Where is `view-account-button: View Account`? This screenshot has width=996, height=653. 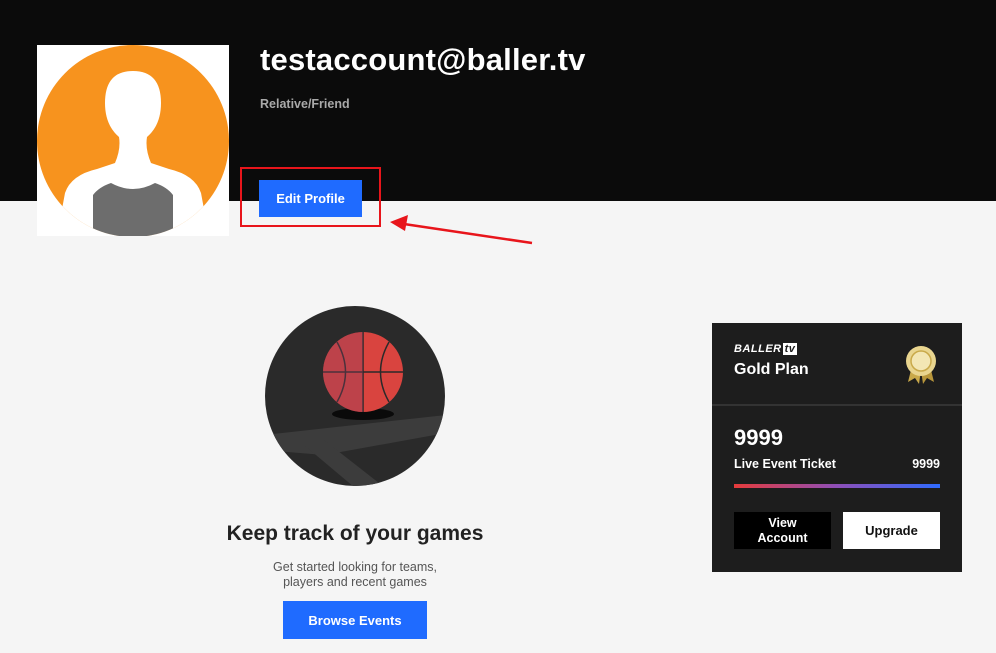
view-account-button: View Account is located at coordinates (782, 530).